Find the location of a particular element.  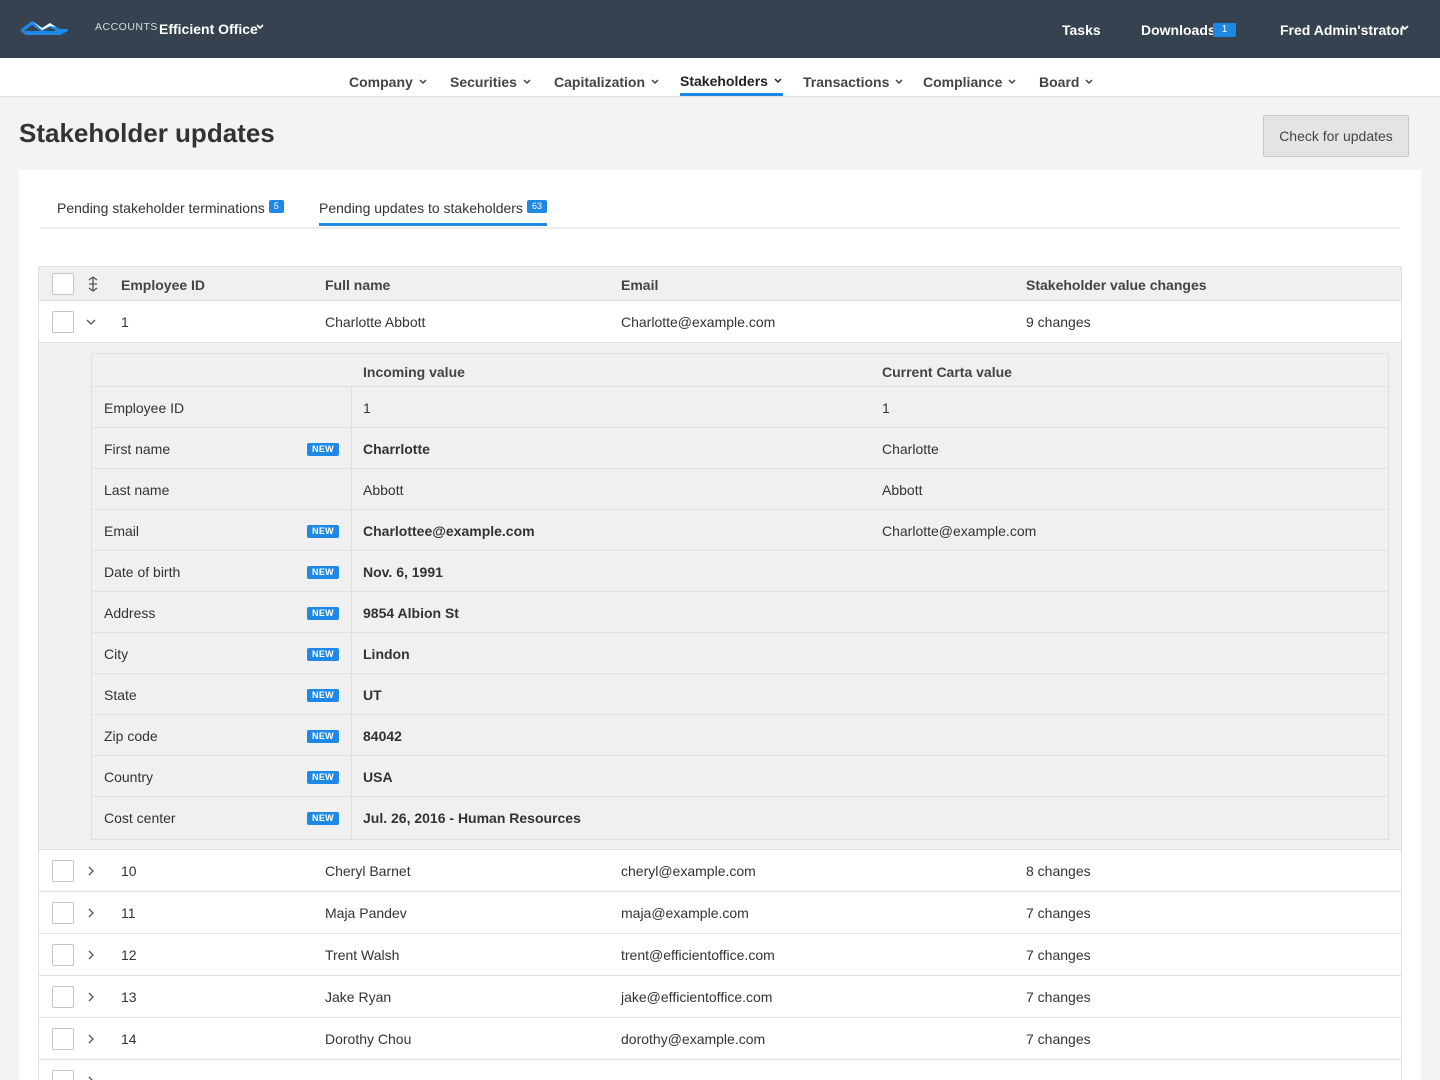

incoming-value: 9854 Albion St is located at coordinates (411, 613).